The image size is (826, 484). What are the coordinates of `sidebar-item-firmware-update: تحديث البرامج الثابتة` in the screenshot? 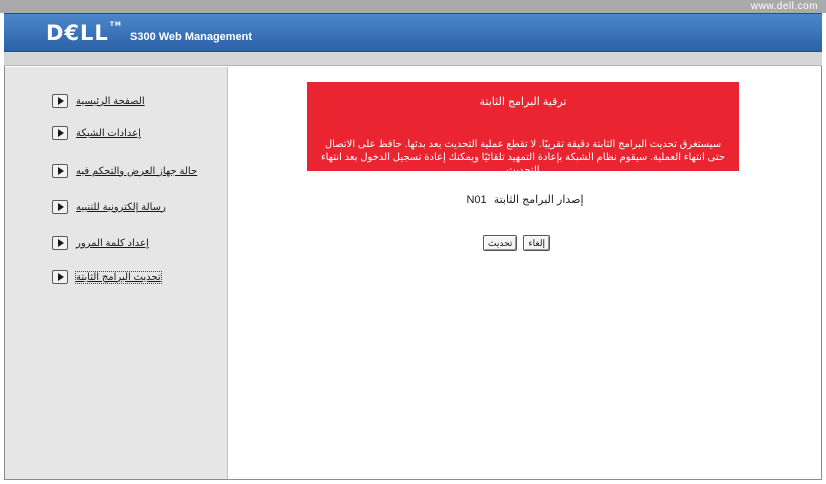 It's located at (107, 277).